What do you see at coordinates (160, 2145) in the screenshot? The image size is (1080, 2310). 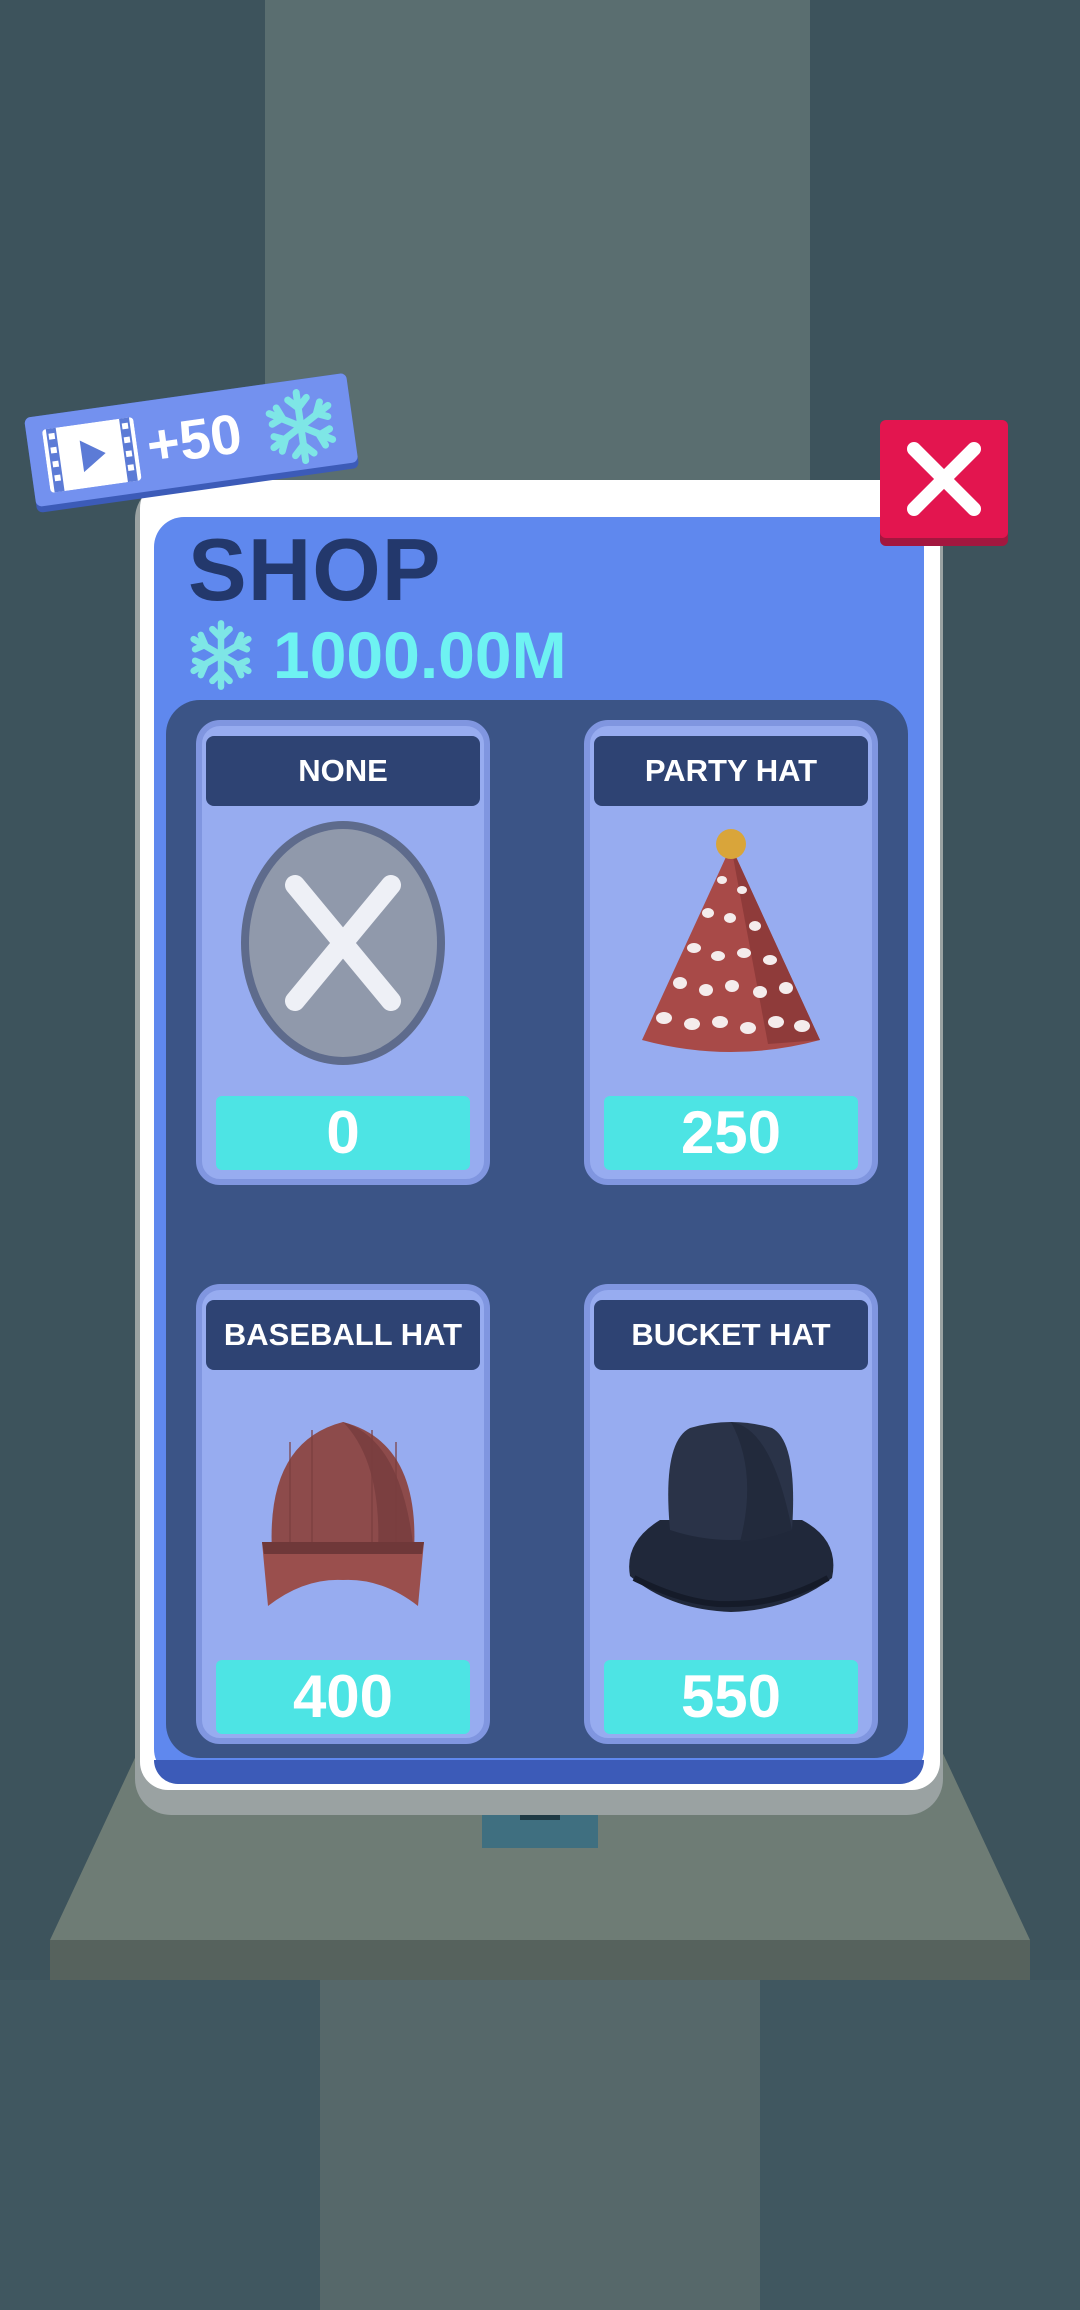 I see `background-floor-left` at bounding box center [160, 2145].